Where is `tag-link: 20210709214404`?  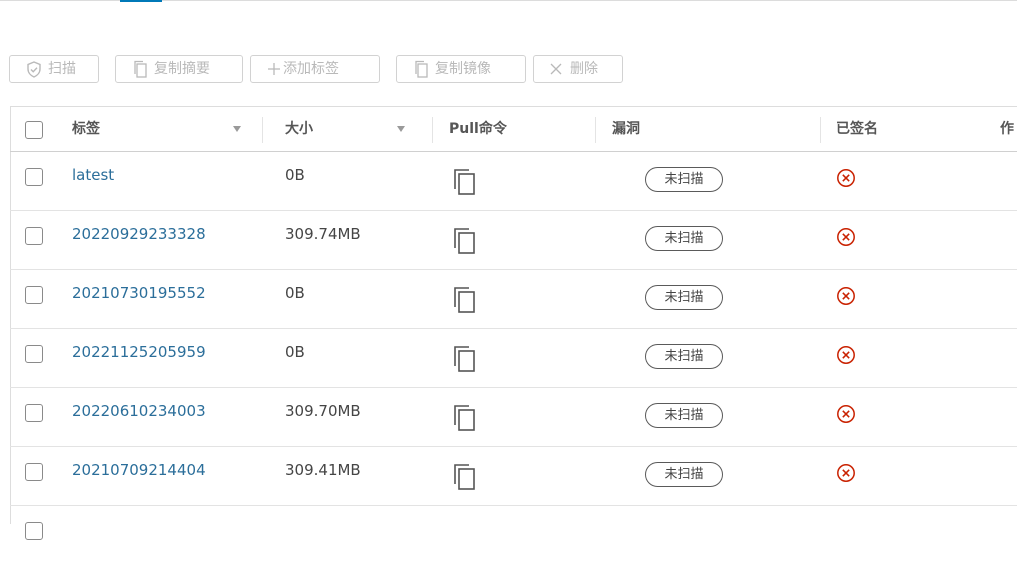 tag-link: 20210709214404 is located at coordinates (139, 470).